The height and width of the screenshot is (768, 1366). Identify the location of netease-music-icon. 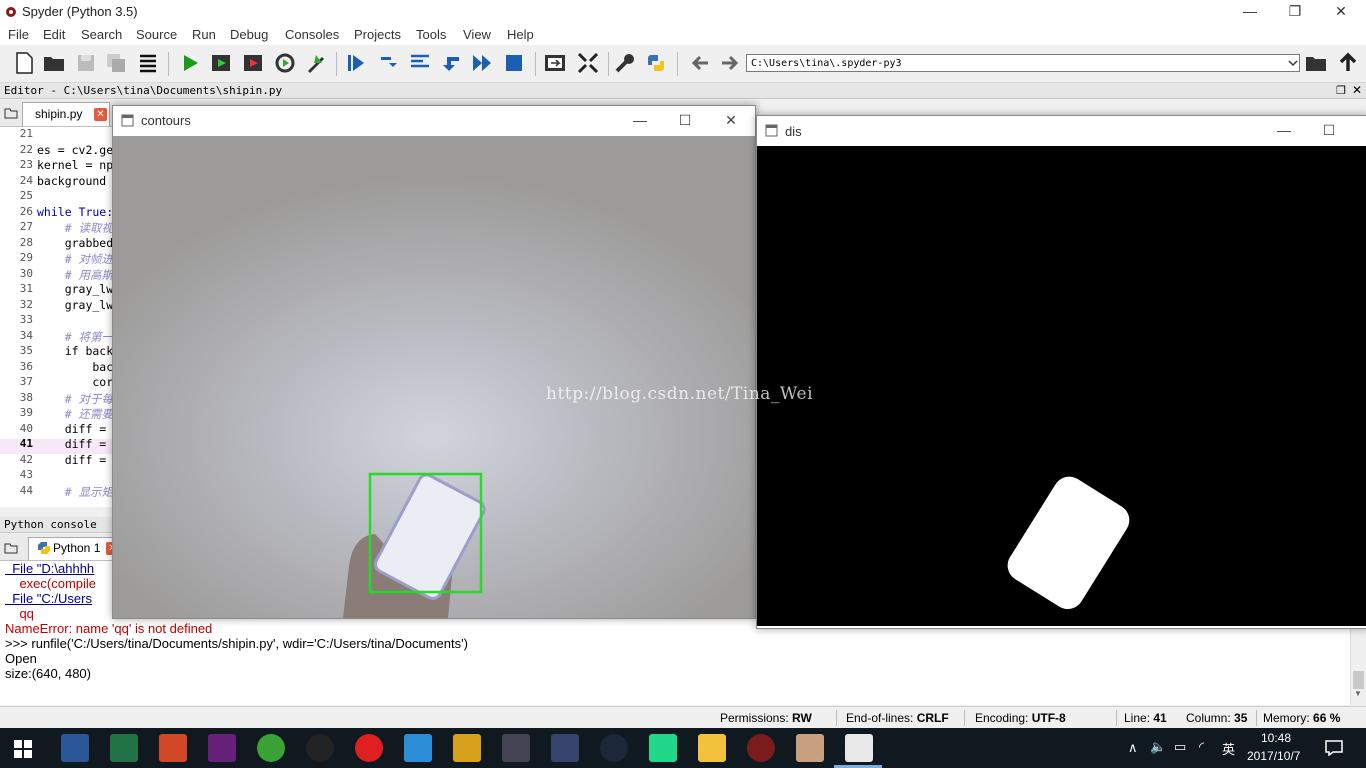
(369, 748).